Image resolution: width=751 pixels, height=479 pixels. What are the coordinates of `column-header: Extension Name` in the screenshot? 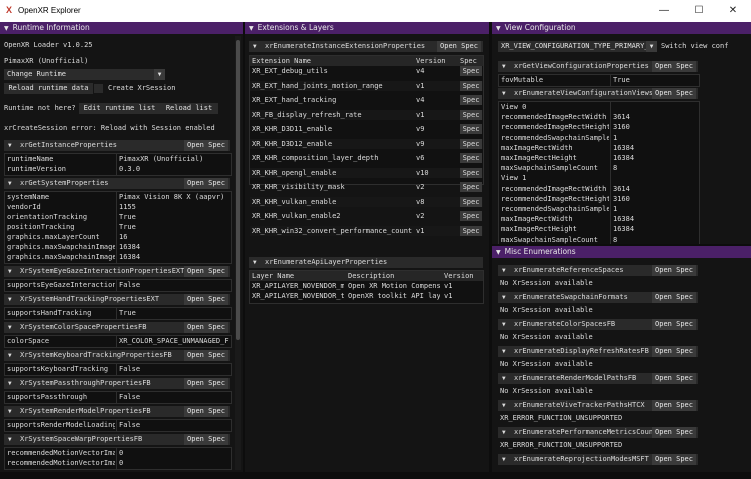 It's located at (332, 61).